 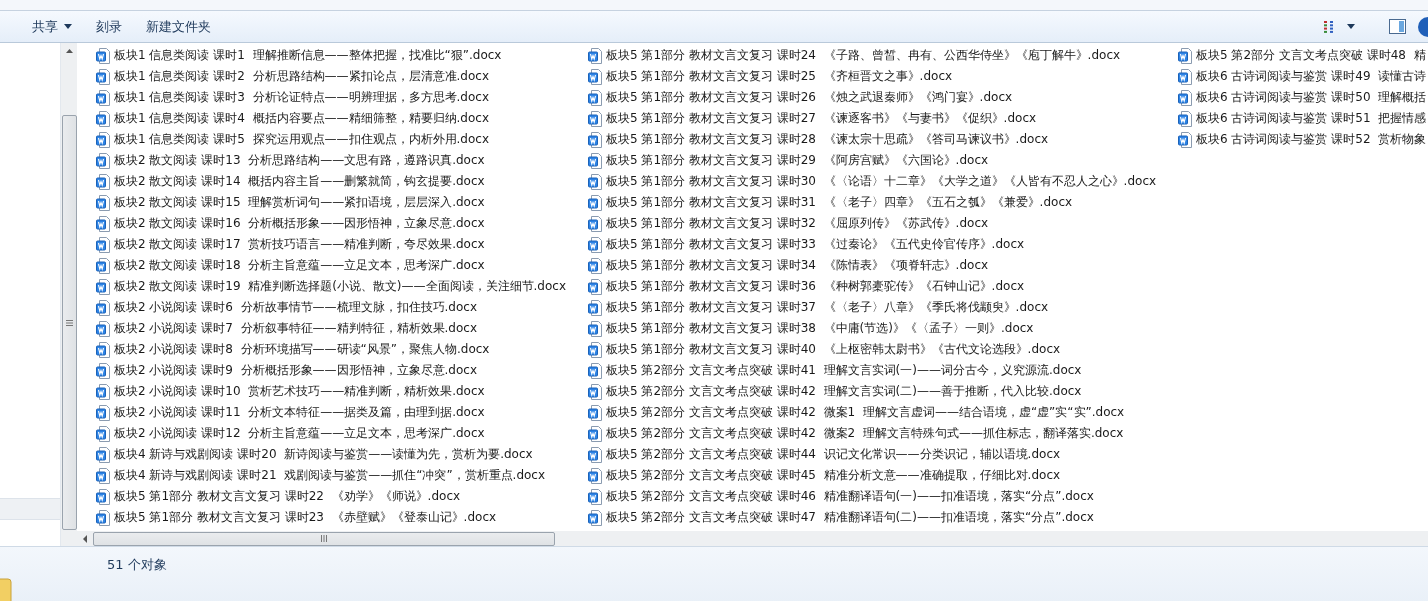 What do you see at coordinates (342, 475) in the screenshot?
I see `file-item: 板块4 新诗与戏剧阅读 课时21 戏剧阅读与鉴赏——抓住“冲突”，赏析重点.docx` at bounding box center [342, 475].